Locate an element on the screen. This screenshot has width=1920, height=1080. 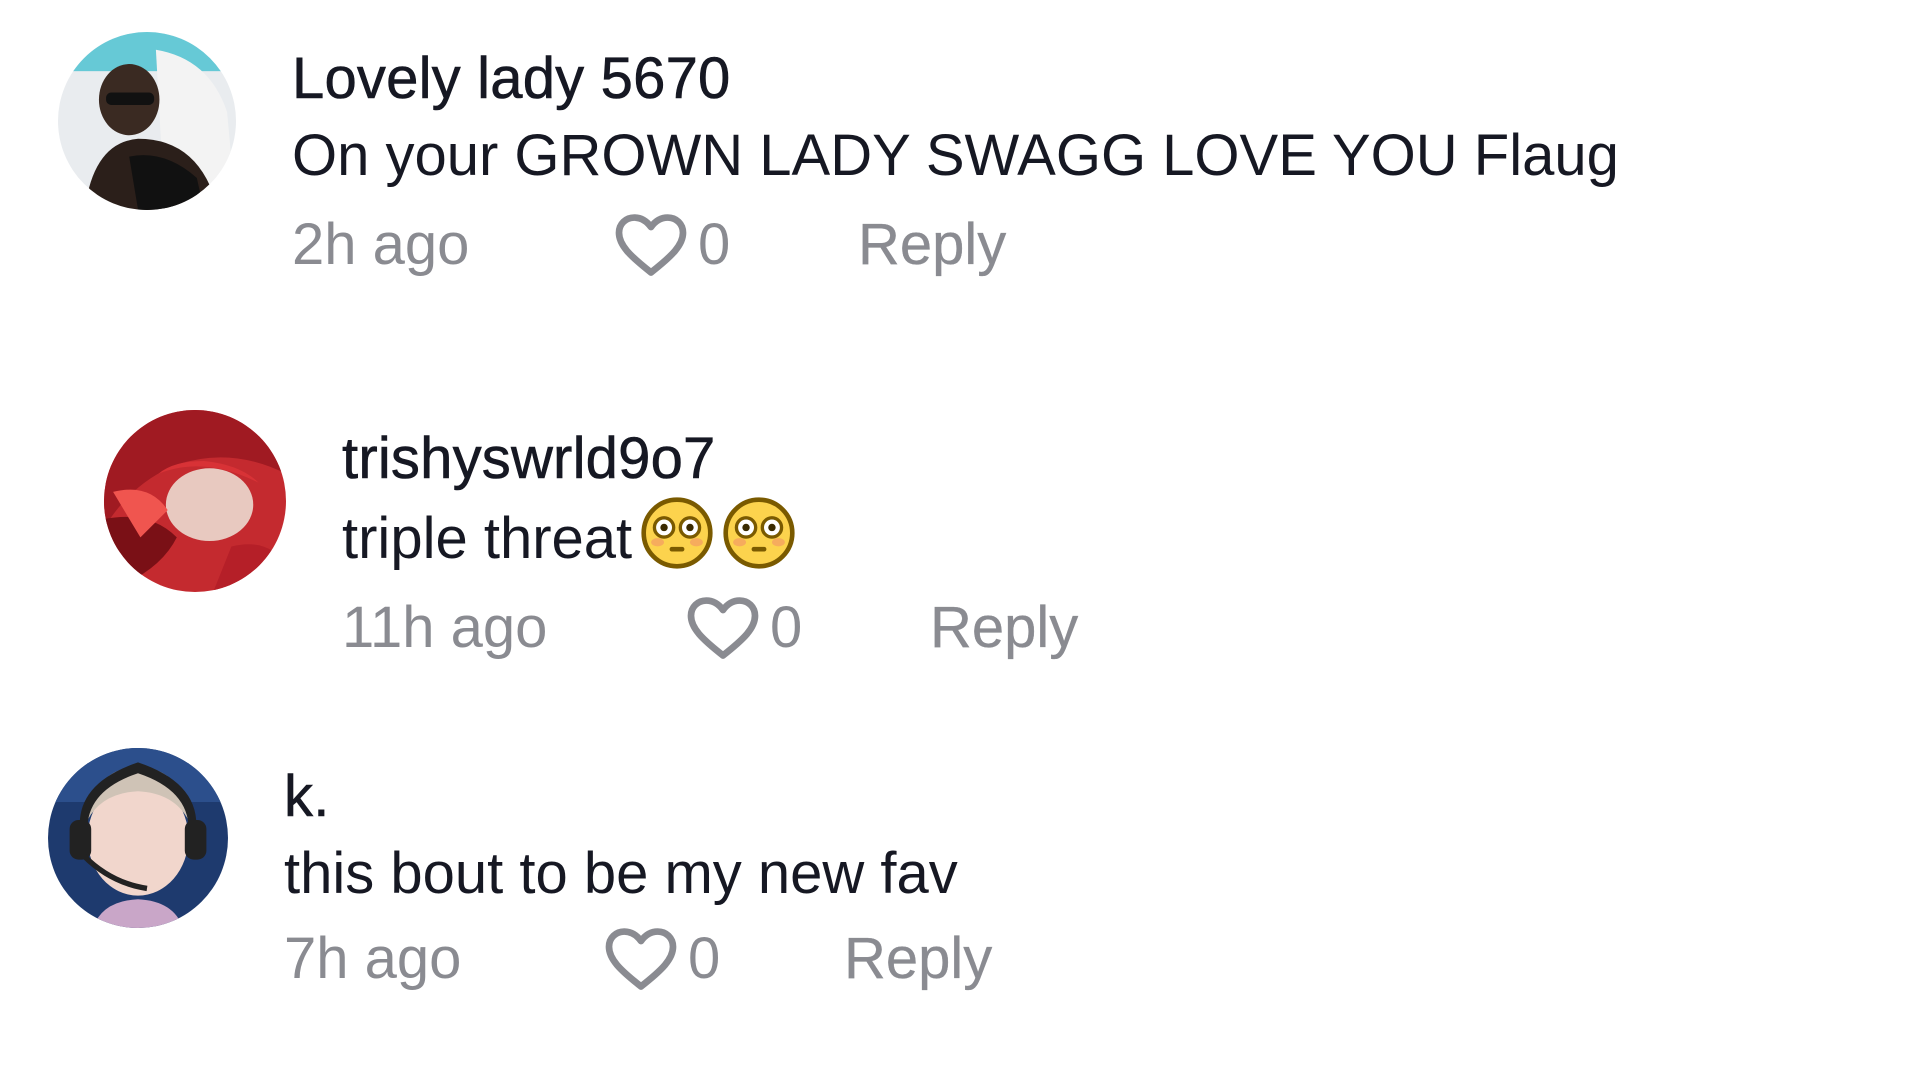
comment-text: On your GROWN LADY SWAGG LOVE YOU Flaug is located at coordinates (955, 155).